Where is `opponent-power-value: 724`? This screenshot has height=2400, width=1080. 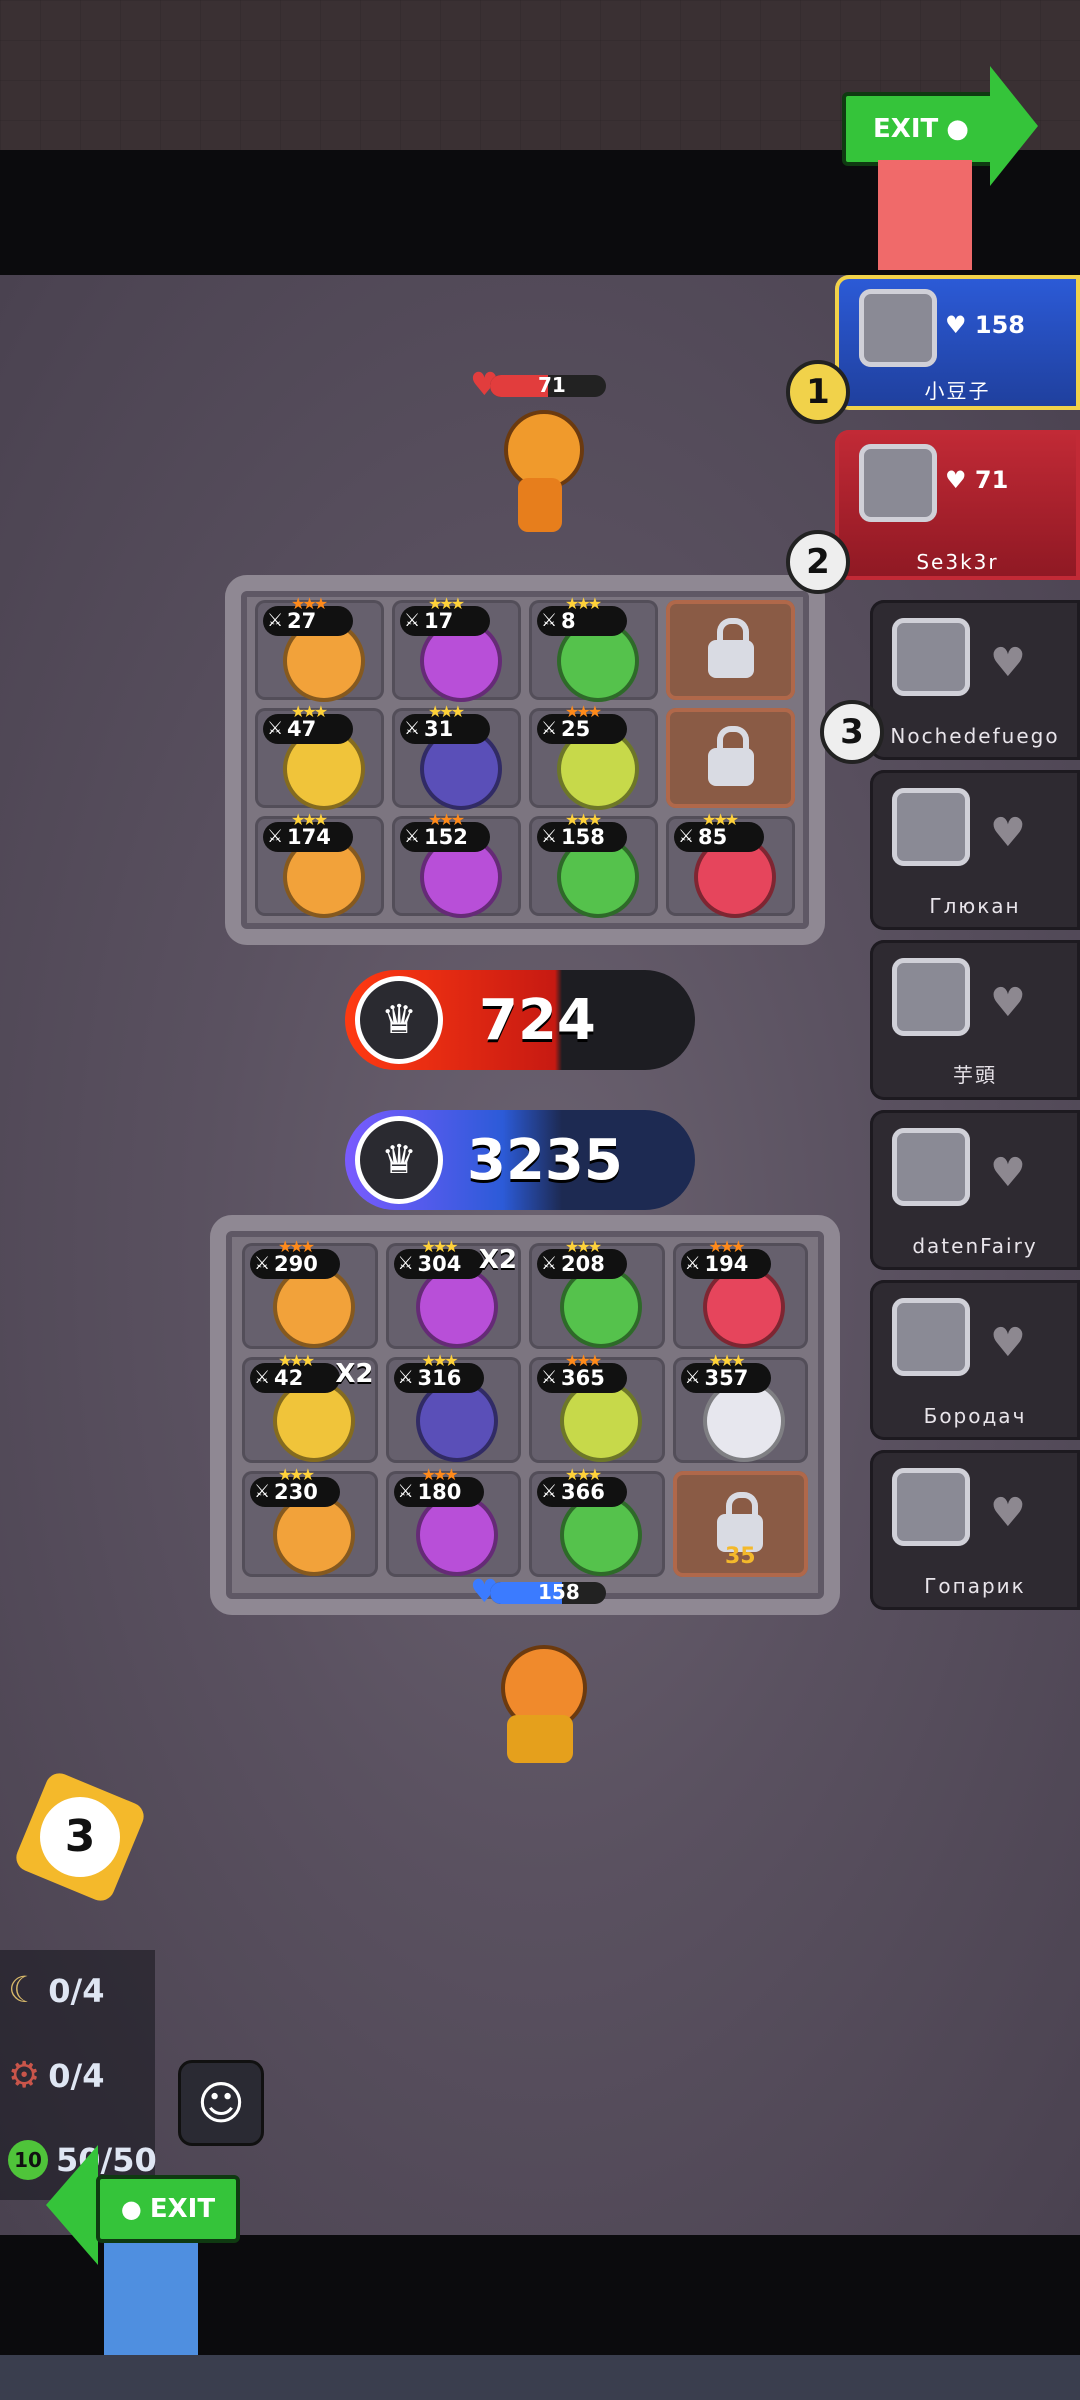
opponent-power-value: 724 is located at coordinates (537, 1020).